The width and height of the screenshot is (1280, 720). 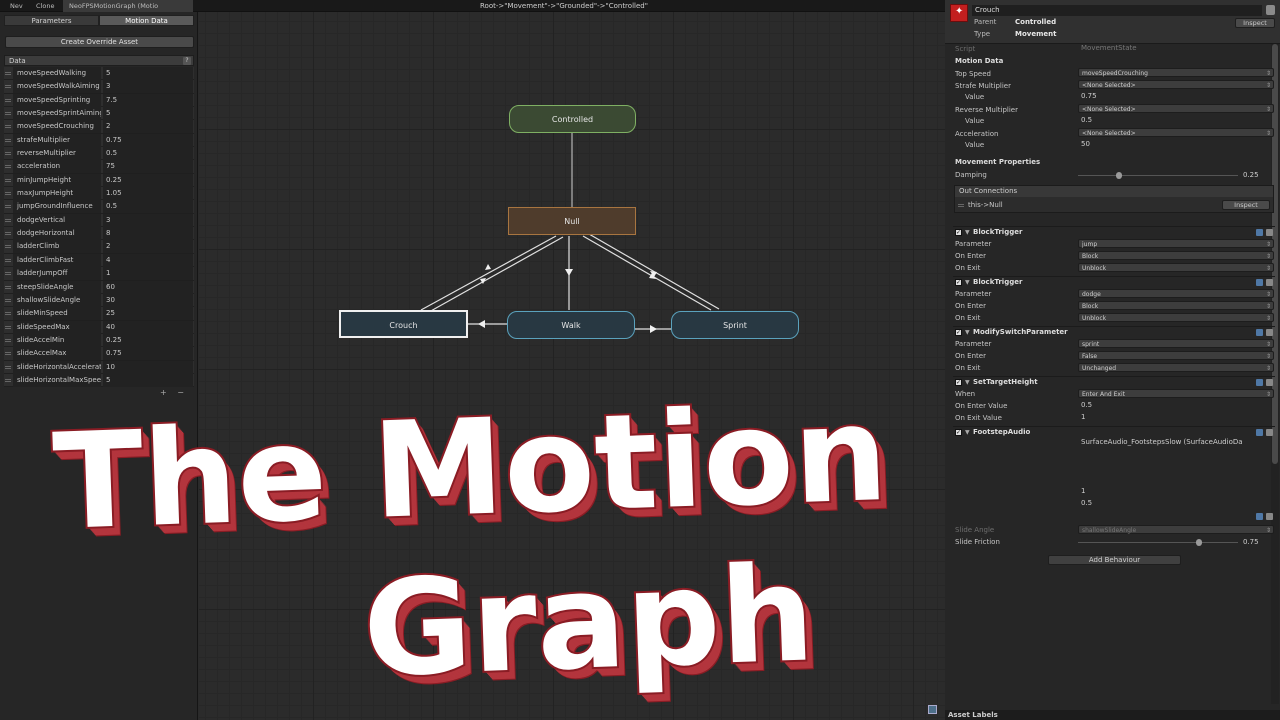 I want to click on data-row-value: 1, so click(x=148, y=274).